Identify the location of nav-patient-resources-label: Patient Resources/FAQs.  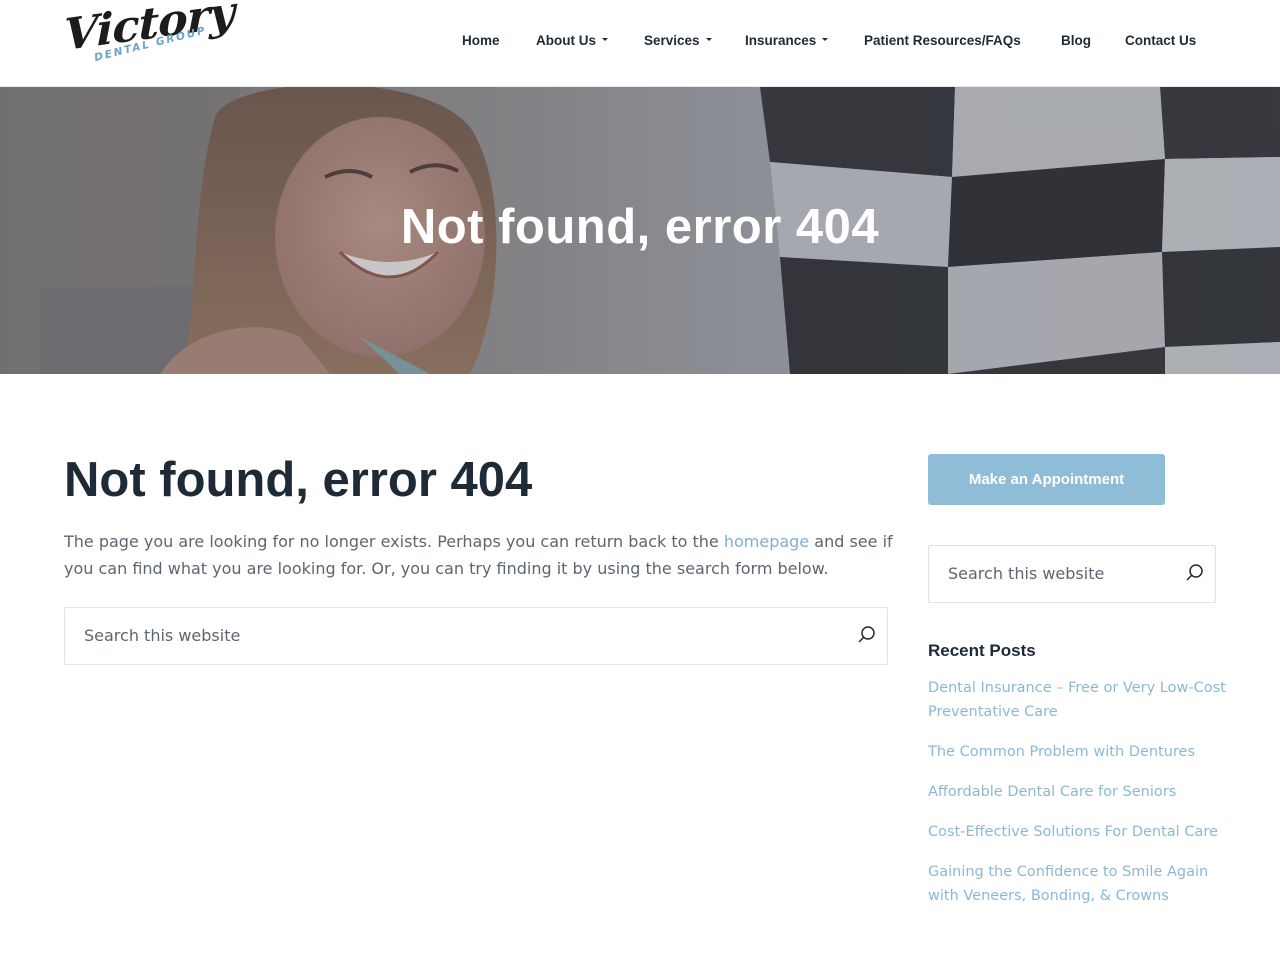
(942, 40).